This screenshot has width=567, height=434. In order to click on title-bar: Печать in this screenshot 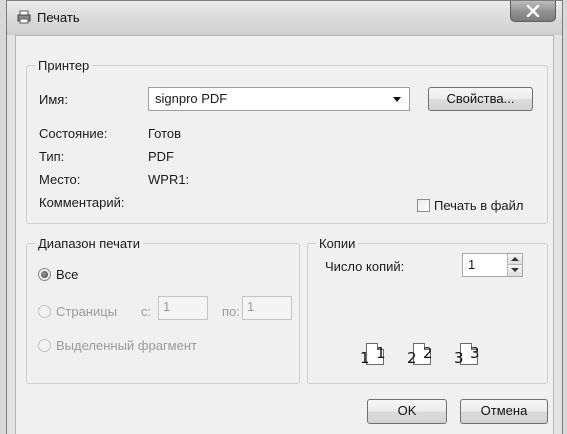, I will do `click(284, 18)`.